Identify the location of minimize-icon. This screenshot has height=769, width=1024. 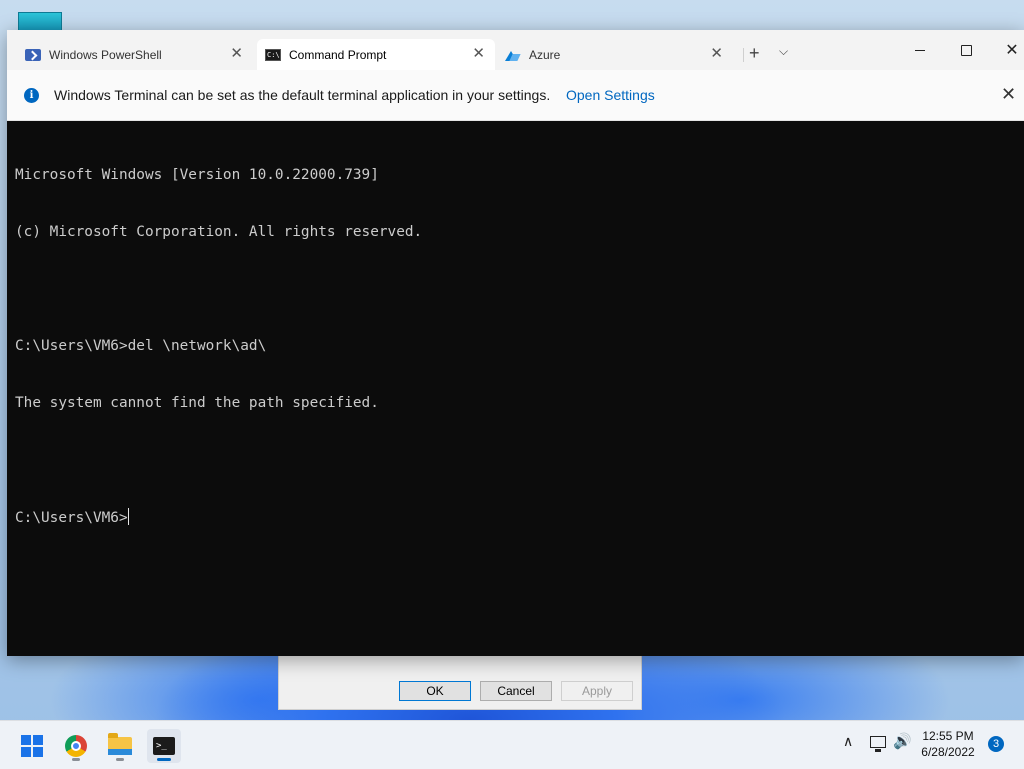
(920, 50).